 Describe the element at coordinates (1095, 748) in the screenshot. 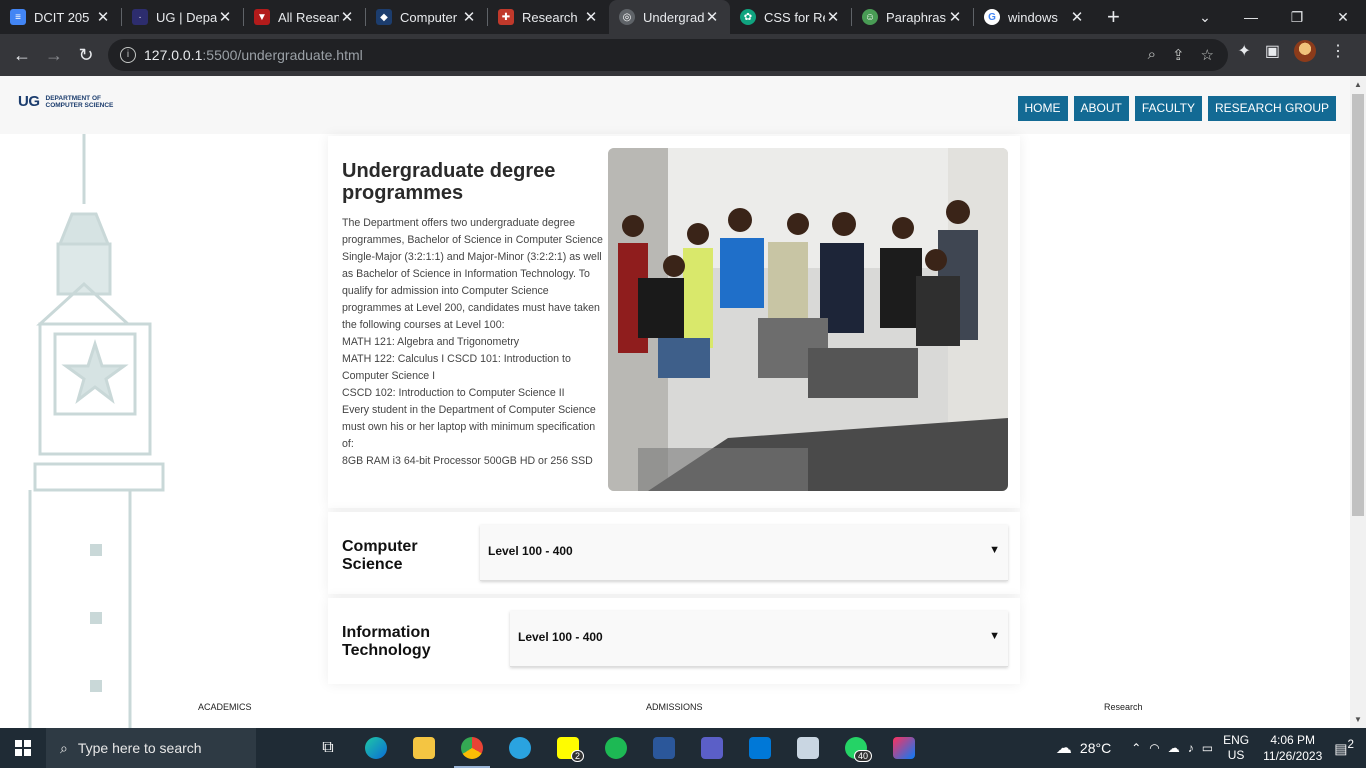

I see `weather-temp: 28°C` at that location.